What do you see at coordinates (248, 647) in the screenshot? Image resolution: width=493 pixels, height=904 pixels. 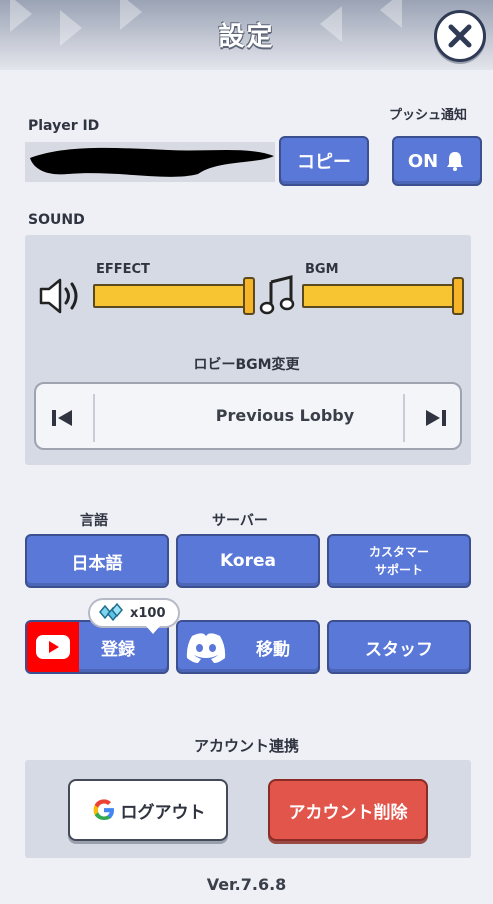 I see `discord-button: 移動` at bounding box center [248, 647].